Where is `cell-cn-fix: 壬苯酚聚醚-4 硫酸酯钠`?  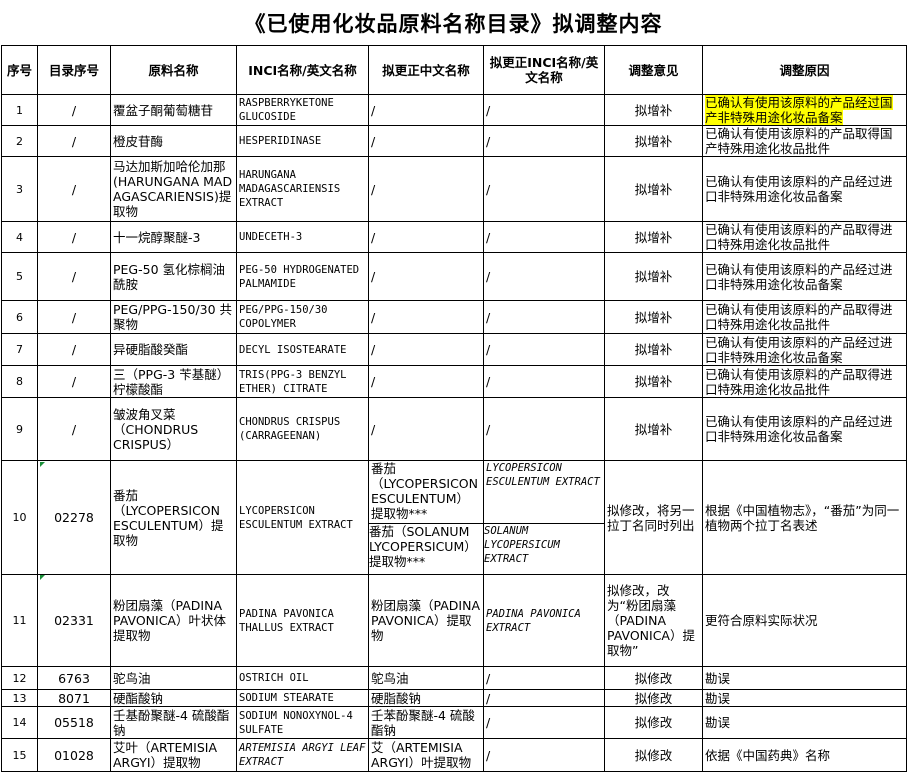
cell-cn-fix: 壬苯酚聚醚-4 硫酸酯钠 is located at coordinates (426, 722).